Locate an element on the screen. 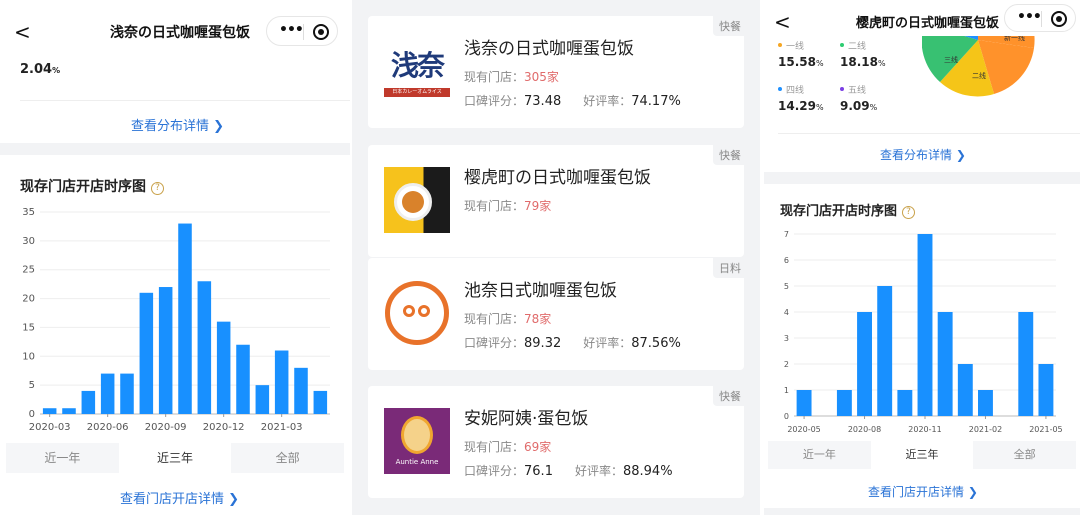  page-title: 浅奈の日式咖喱蛋包饭 is located at coordinates (180, 33).